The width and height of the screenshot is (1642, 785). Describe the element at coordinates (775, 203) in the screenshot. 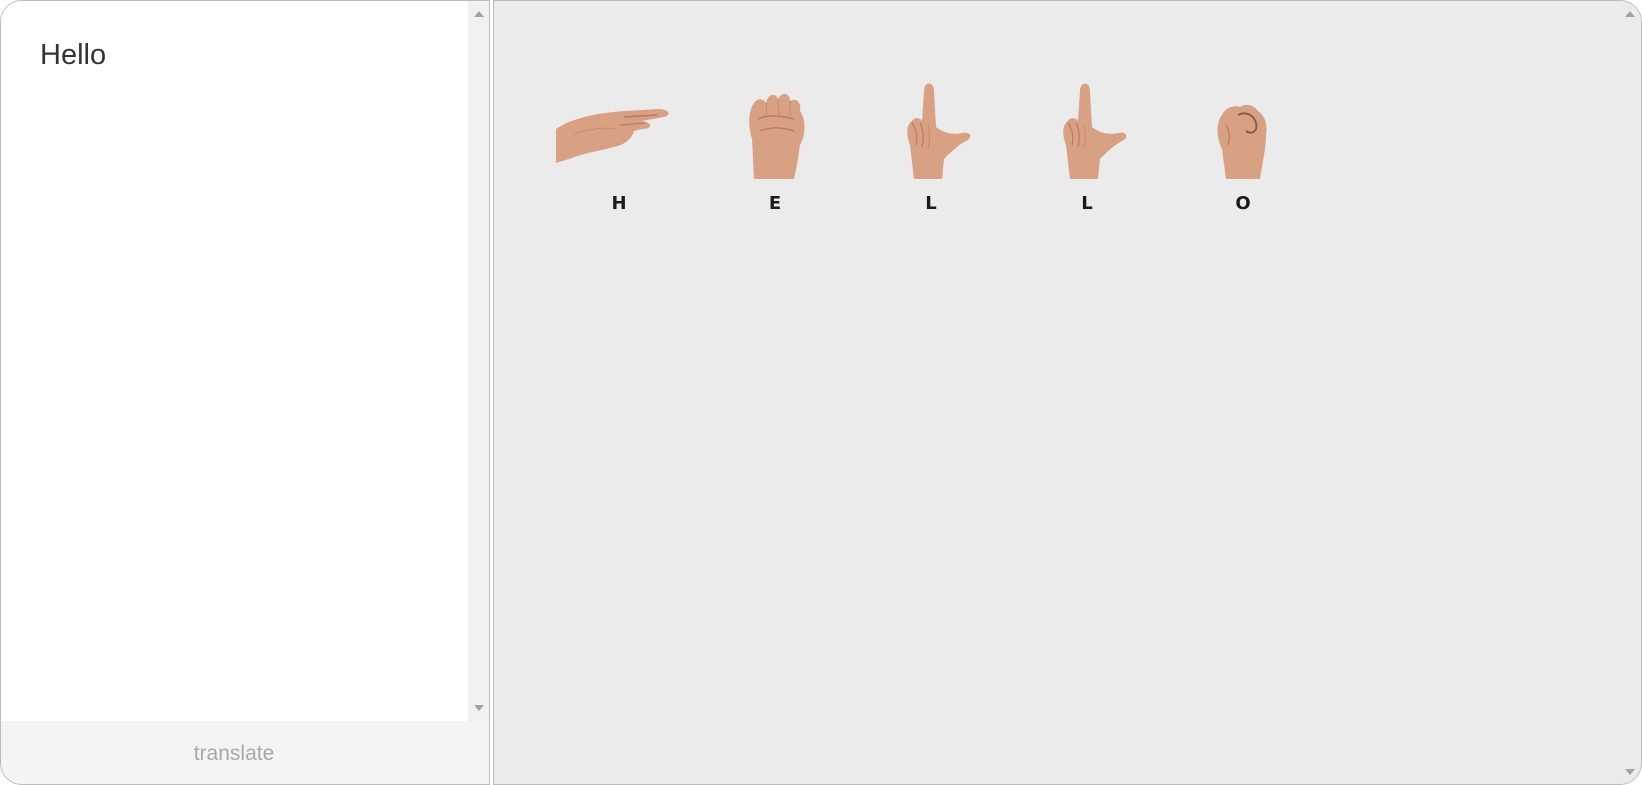

I see `sign-letter: E` at that location.